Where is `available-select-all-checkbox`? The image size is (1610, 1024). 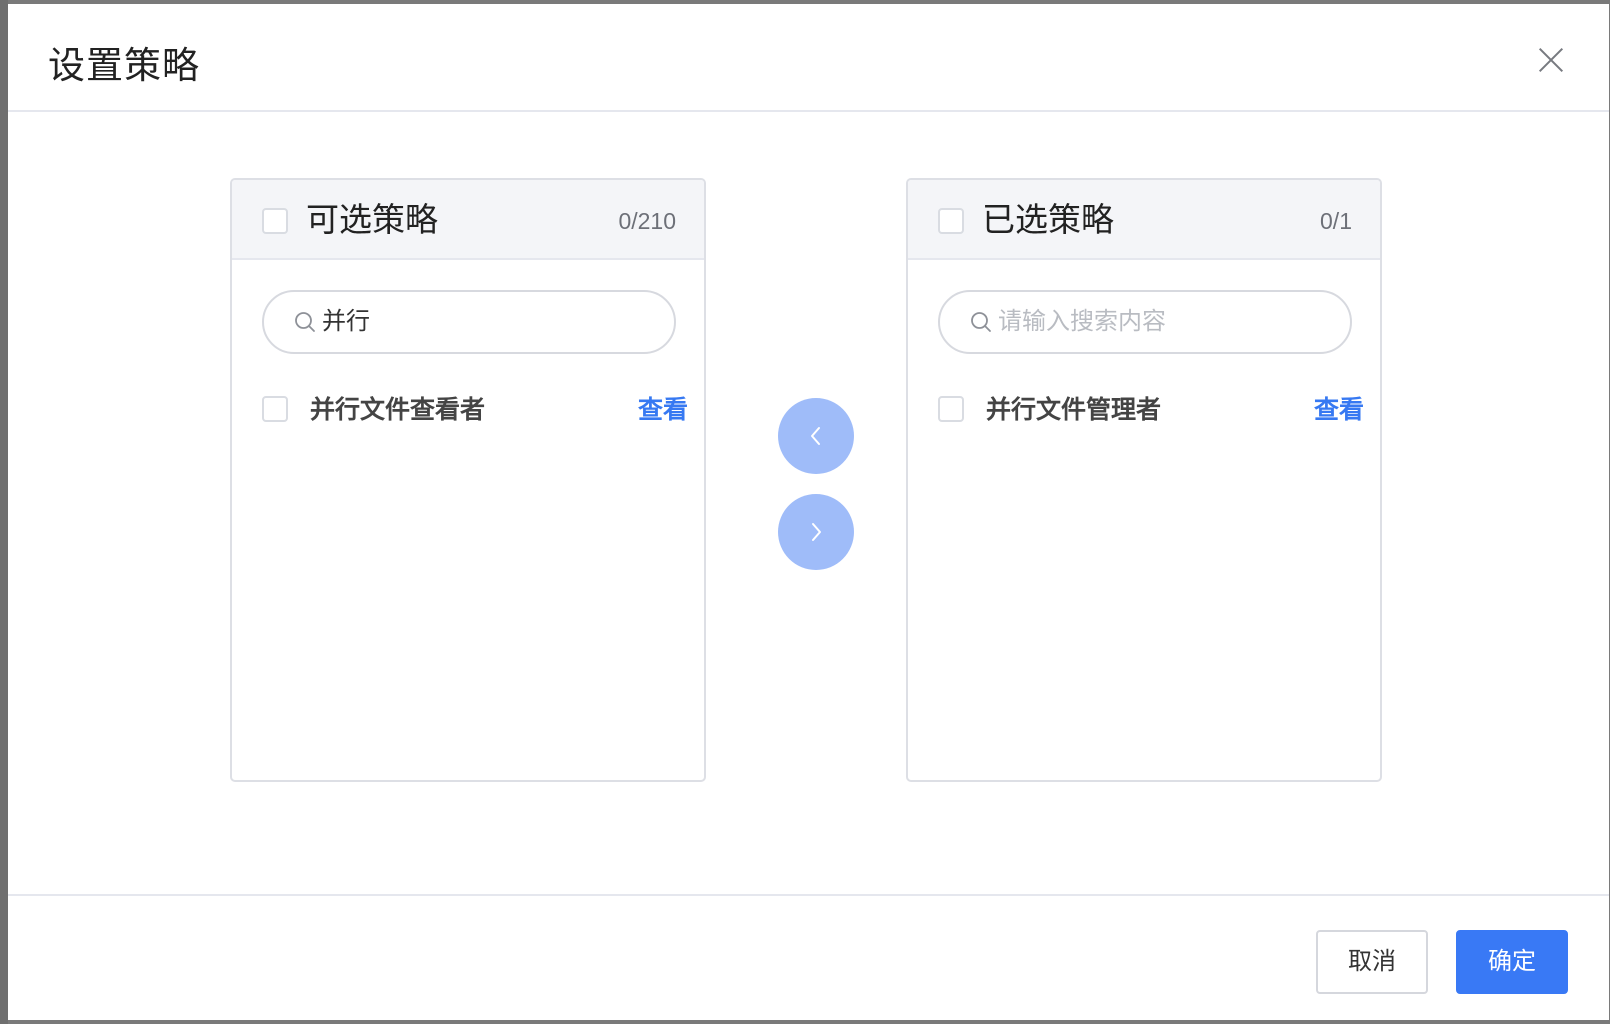 available-select-all-checkbox is located at coordinates (275, 221).